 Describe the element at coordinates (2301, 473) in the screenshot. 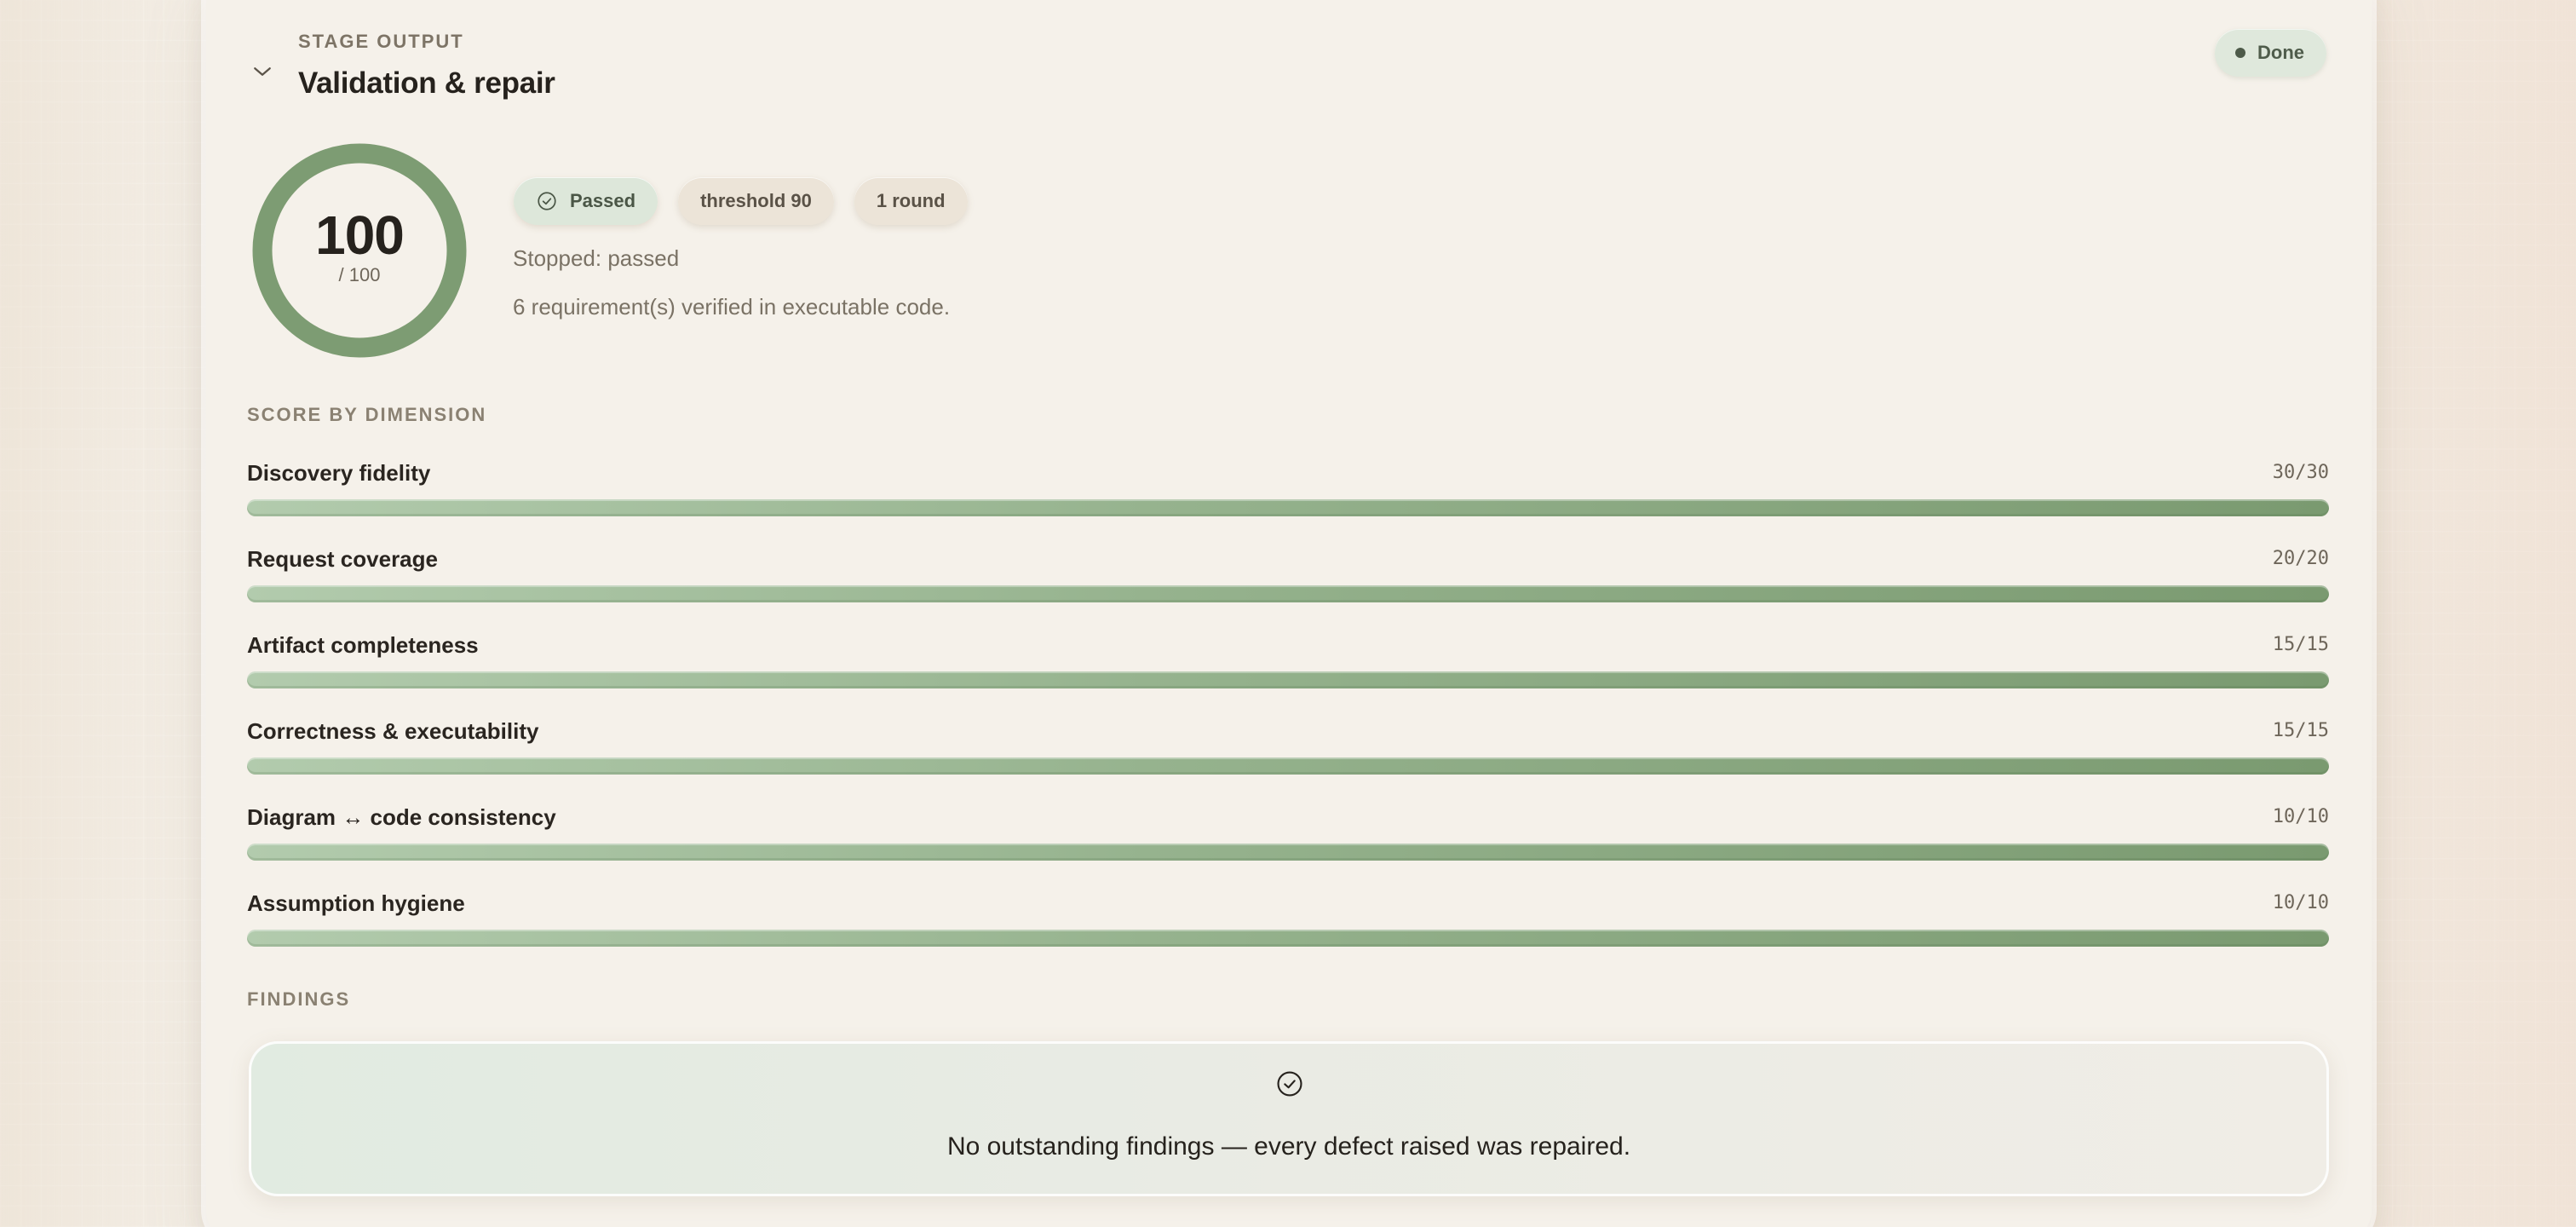

I see `dimension-score: 30/30` at that location.